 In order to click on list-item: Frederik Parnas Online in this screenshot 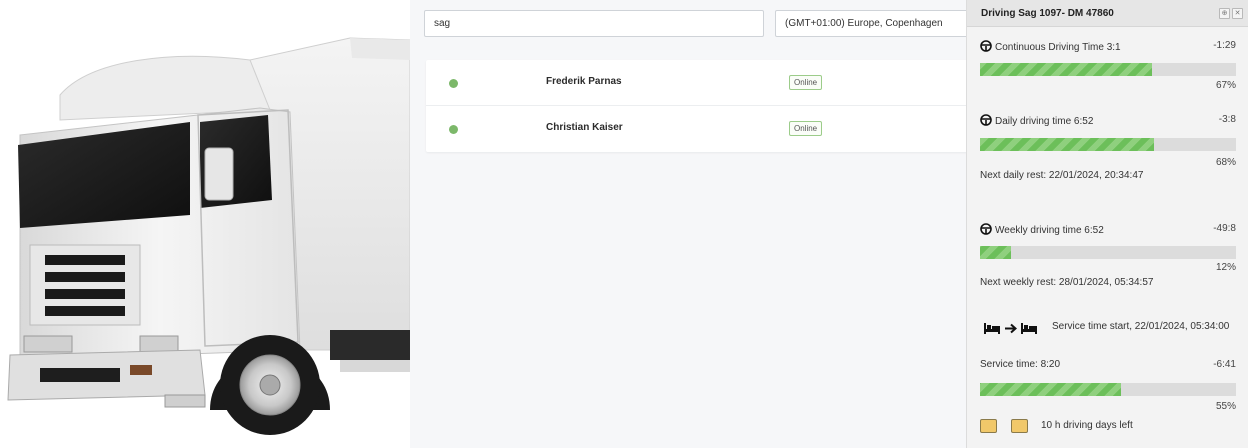, I will do `click(698, 83)`.